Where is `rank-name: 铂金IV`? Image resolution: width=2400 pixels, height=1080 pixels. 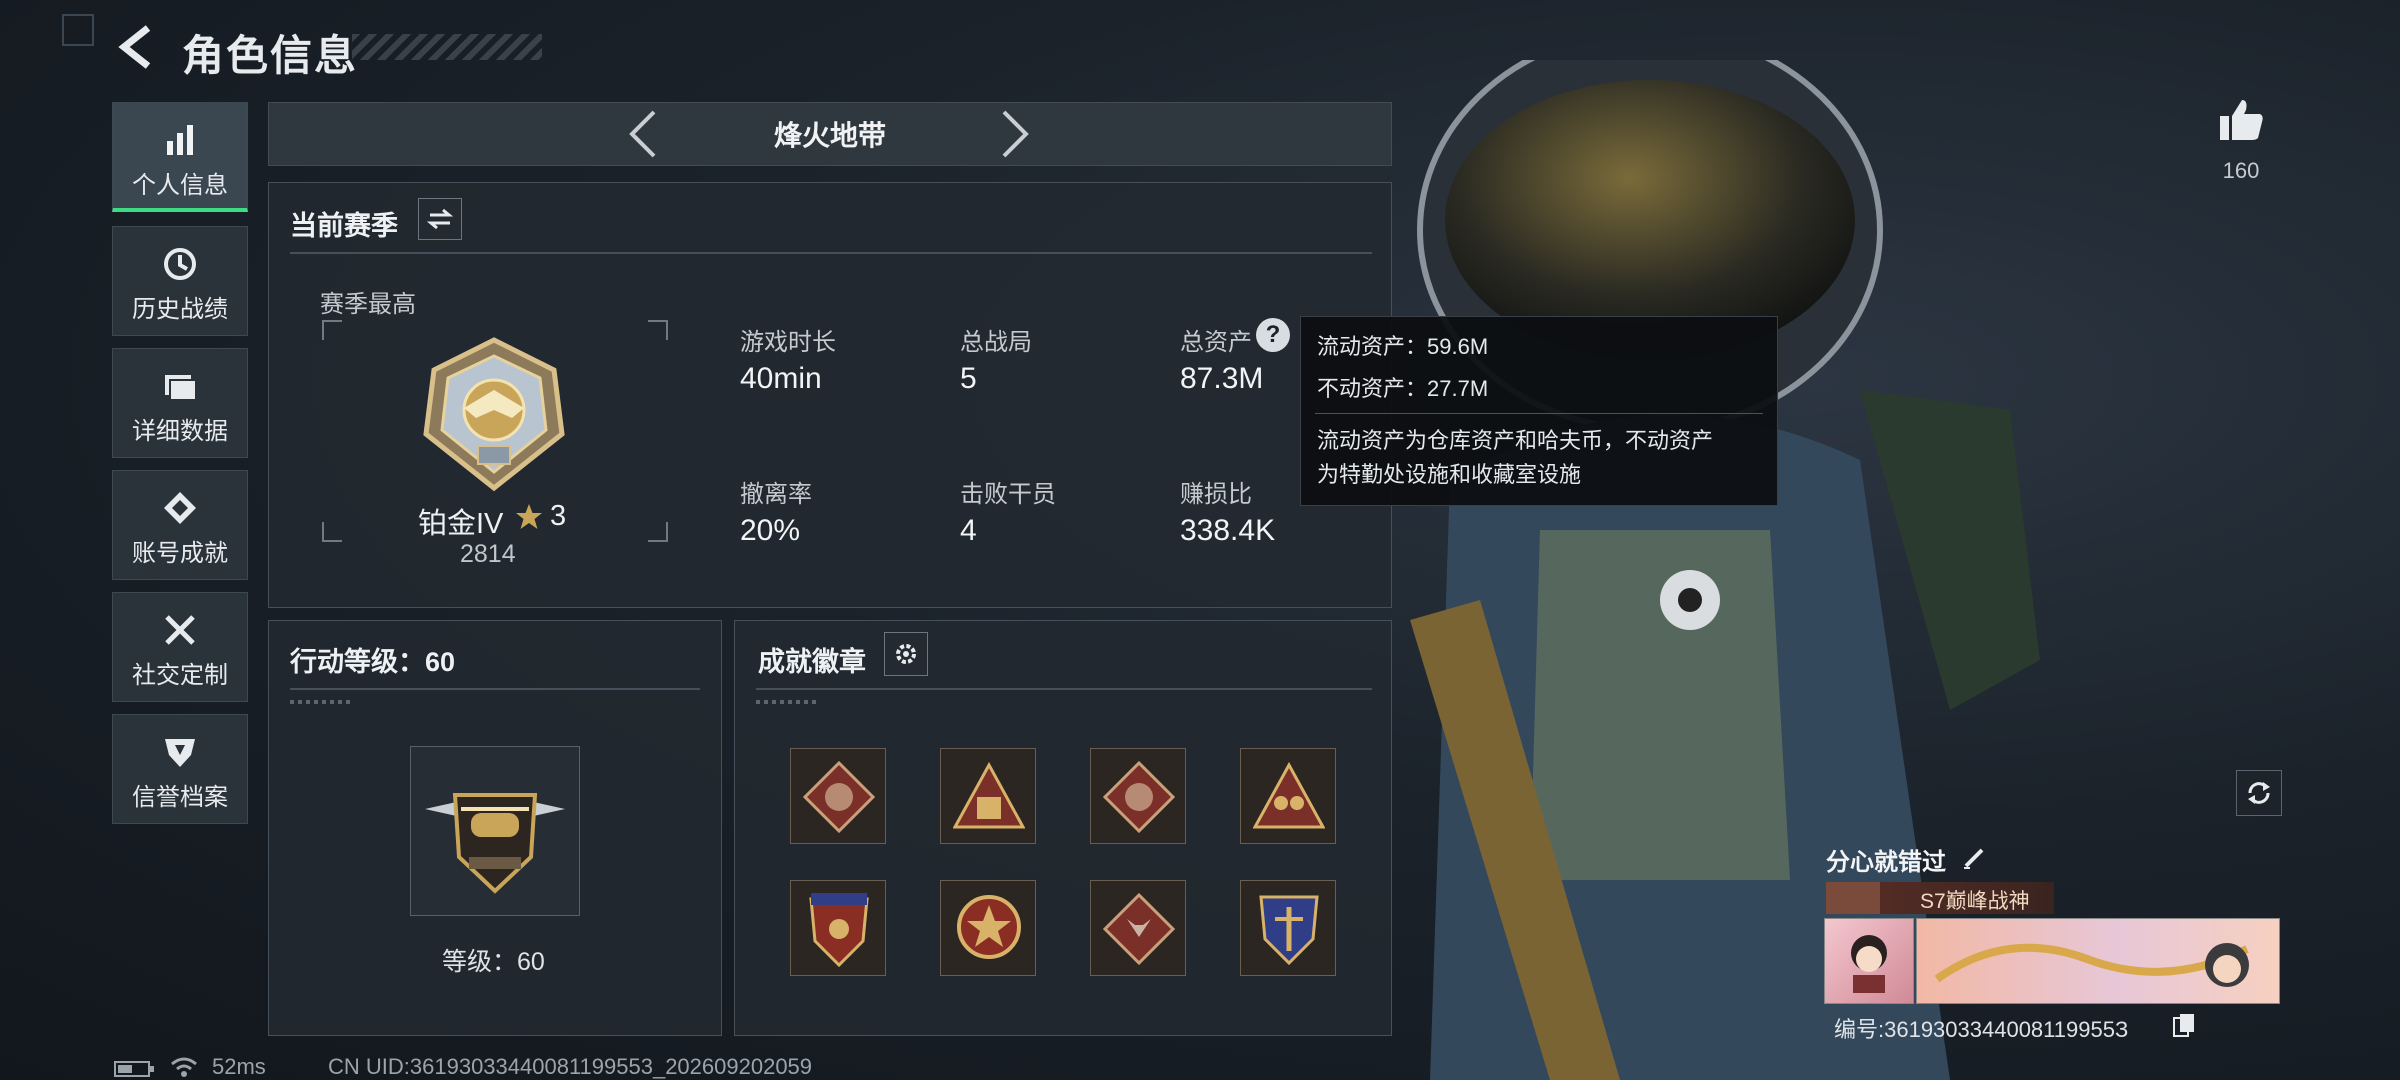
rank-name: 铂金IV is located at coordinates (461, 524).